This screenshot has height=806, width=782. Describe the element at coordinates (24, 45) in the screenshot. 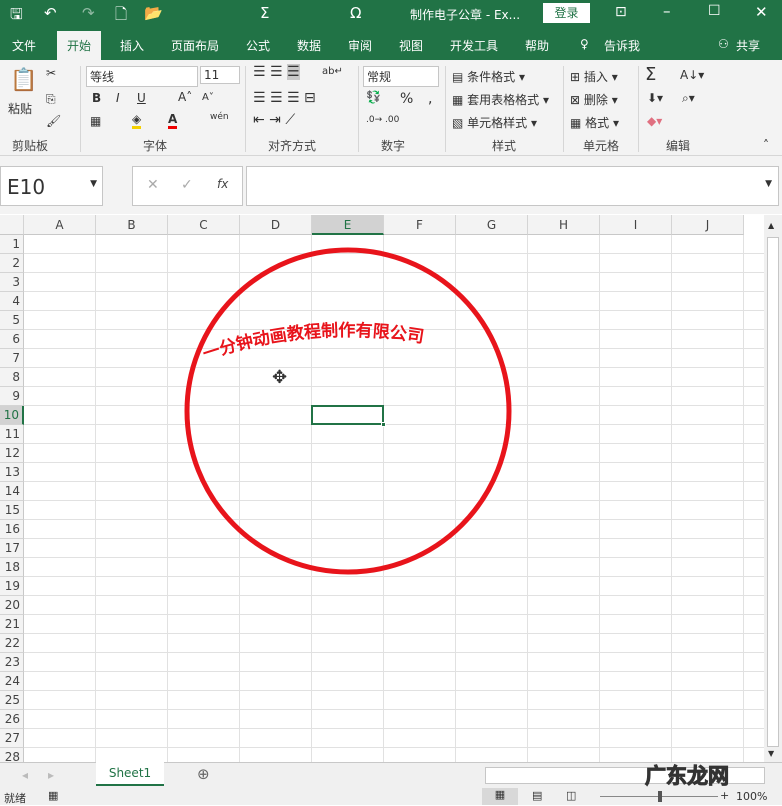

I see `tab-file: 文件` at that location.